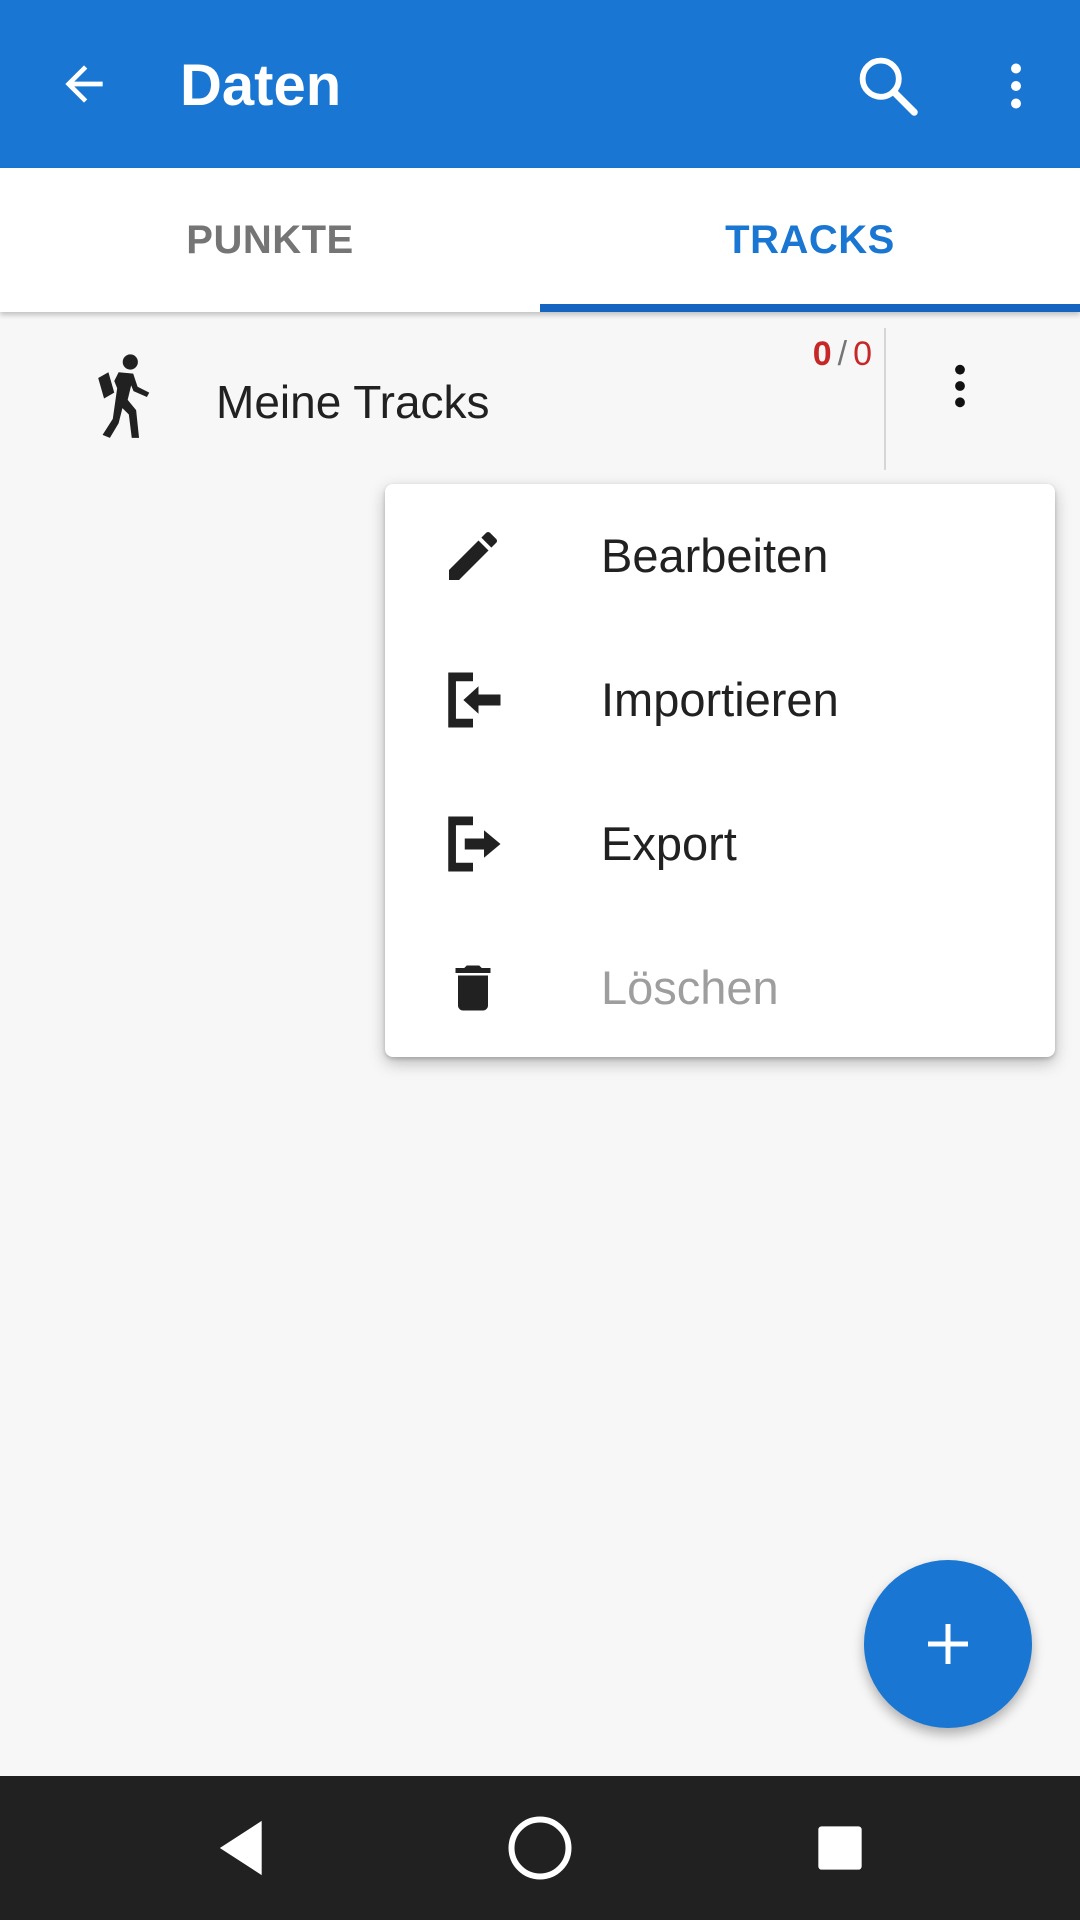 Image resolution: width=1080 pixels, height=1920 pixels. What do you see at coordinates (353, 402) in the screenshot?
I see `list-item-label: Meine Tracks` at bounding box center [353, 402].